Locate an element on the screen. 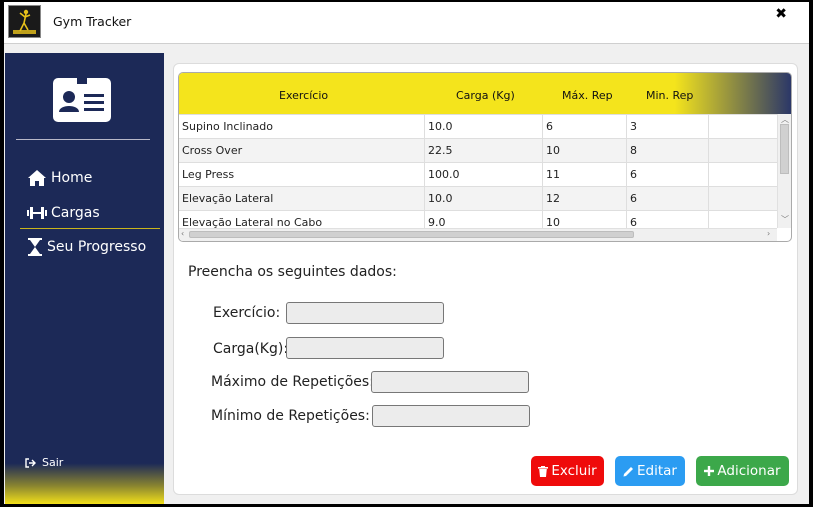 This screenshot has height=507, width=813. app-logo is located at coordinates (24, 21).